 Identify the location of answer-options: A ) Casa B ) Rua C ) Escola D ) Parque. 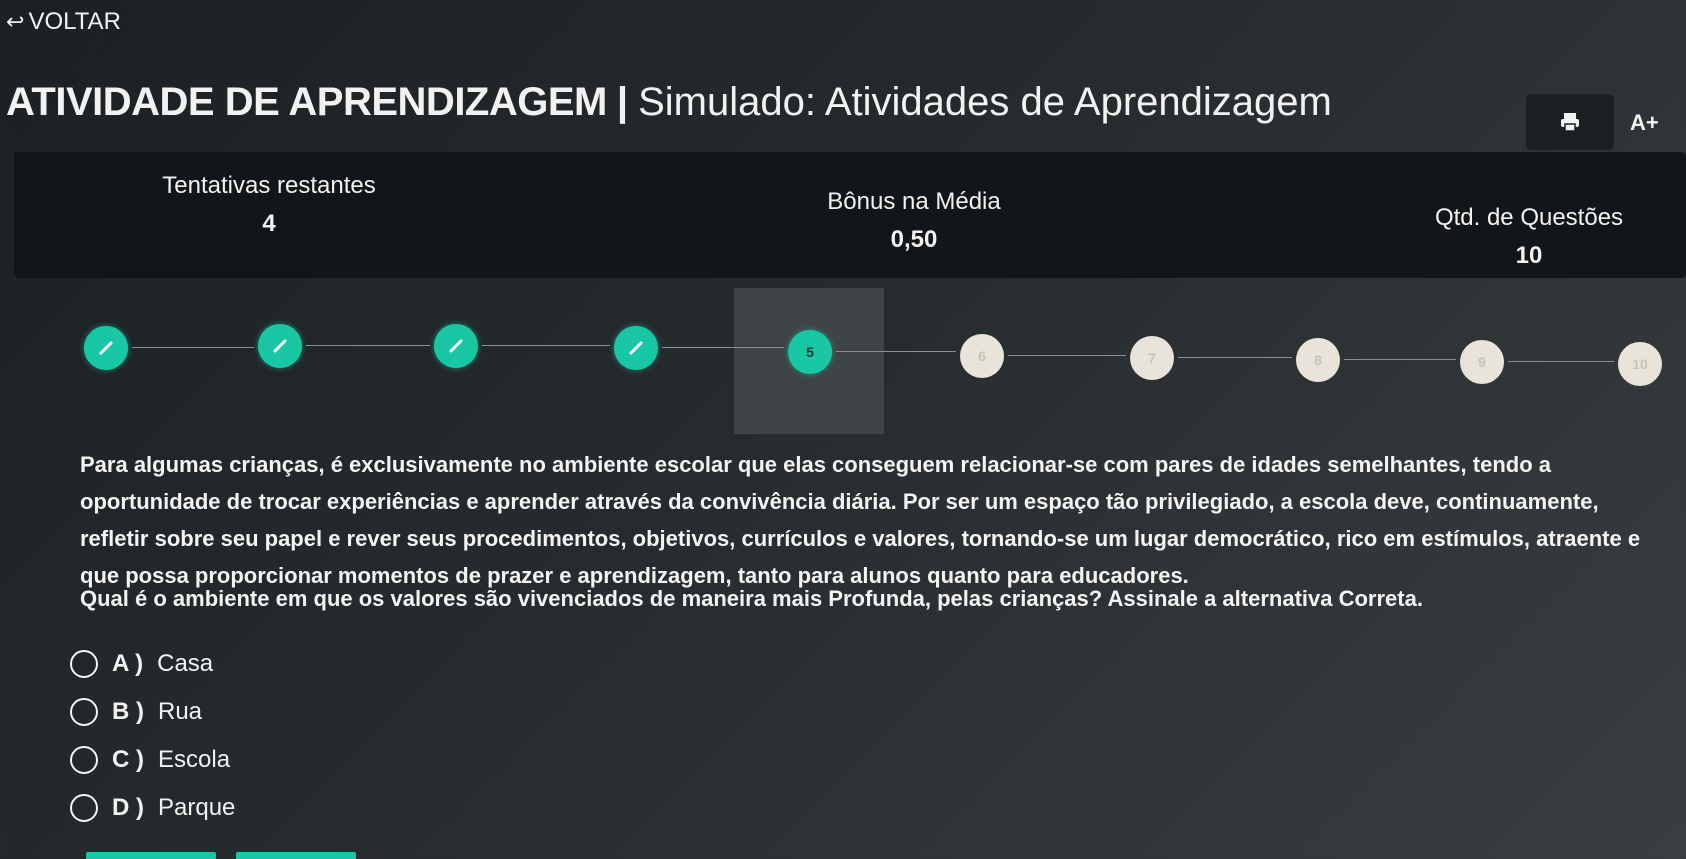
(152, 736).